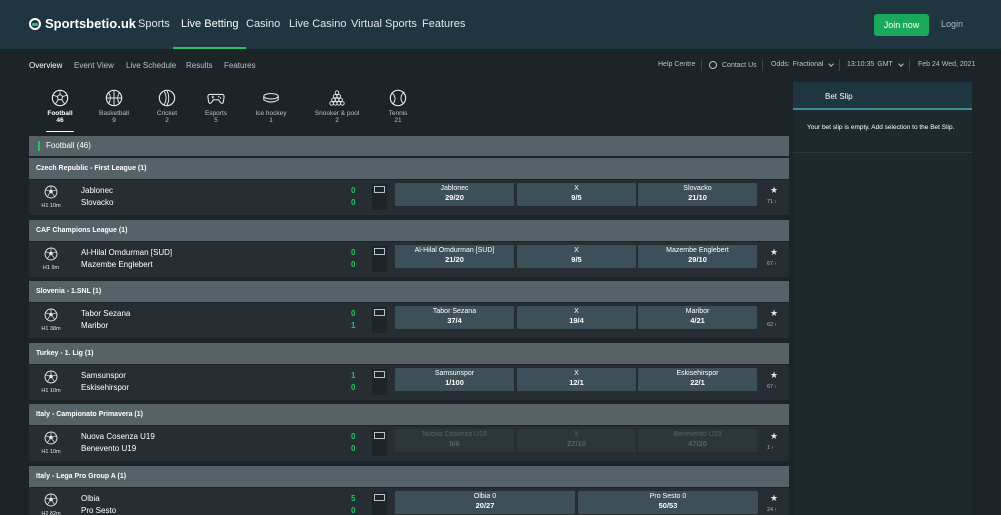 Image resolution: width=1001 pixels, height=515 pixels. I want to click on bet-slip-title: Bet Slip, so click(839, 96).